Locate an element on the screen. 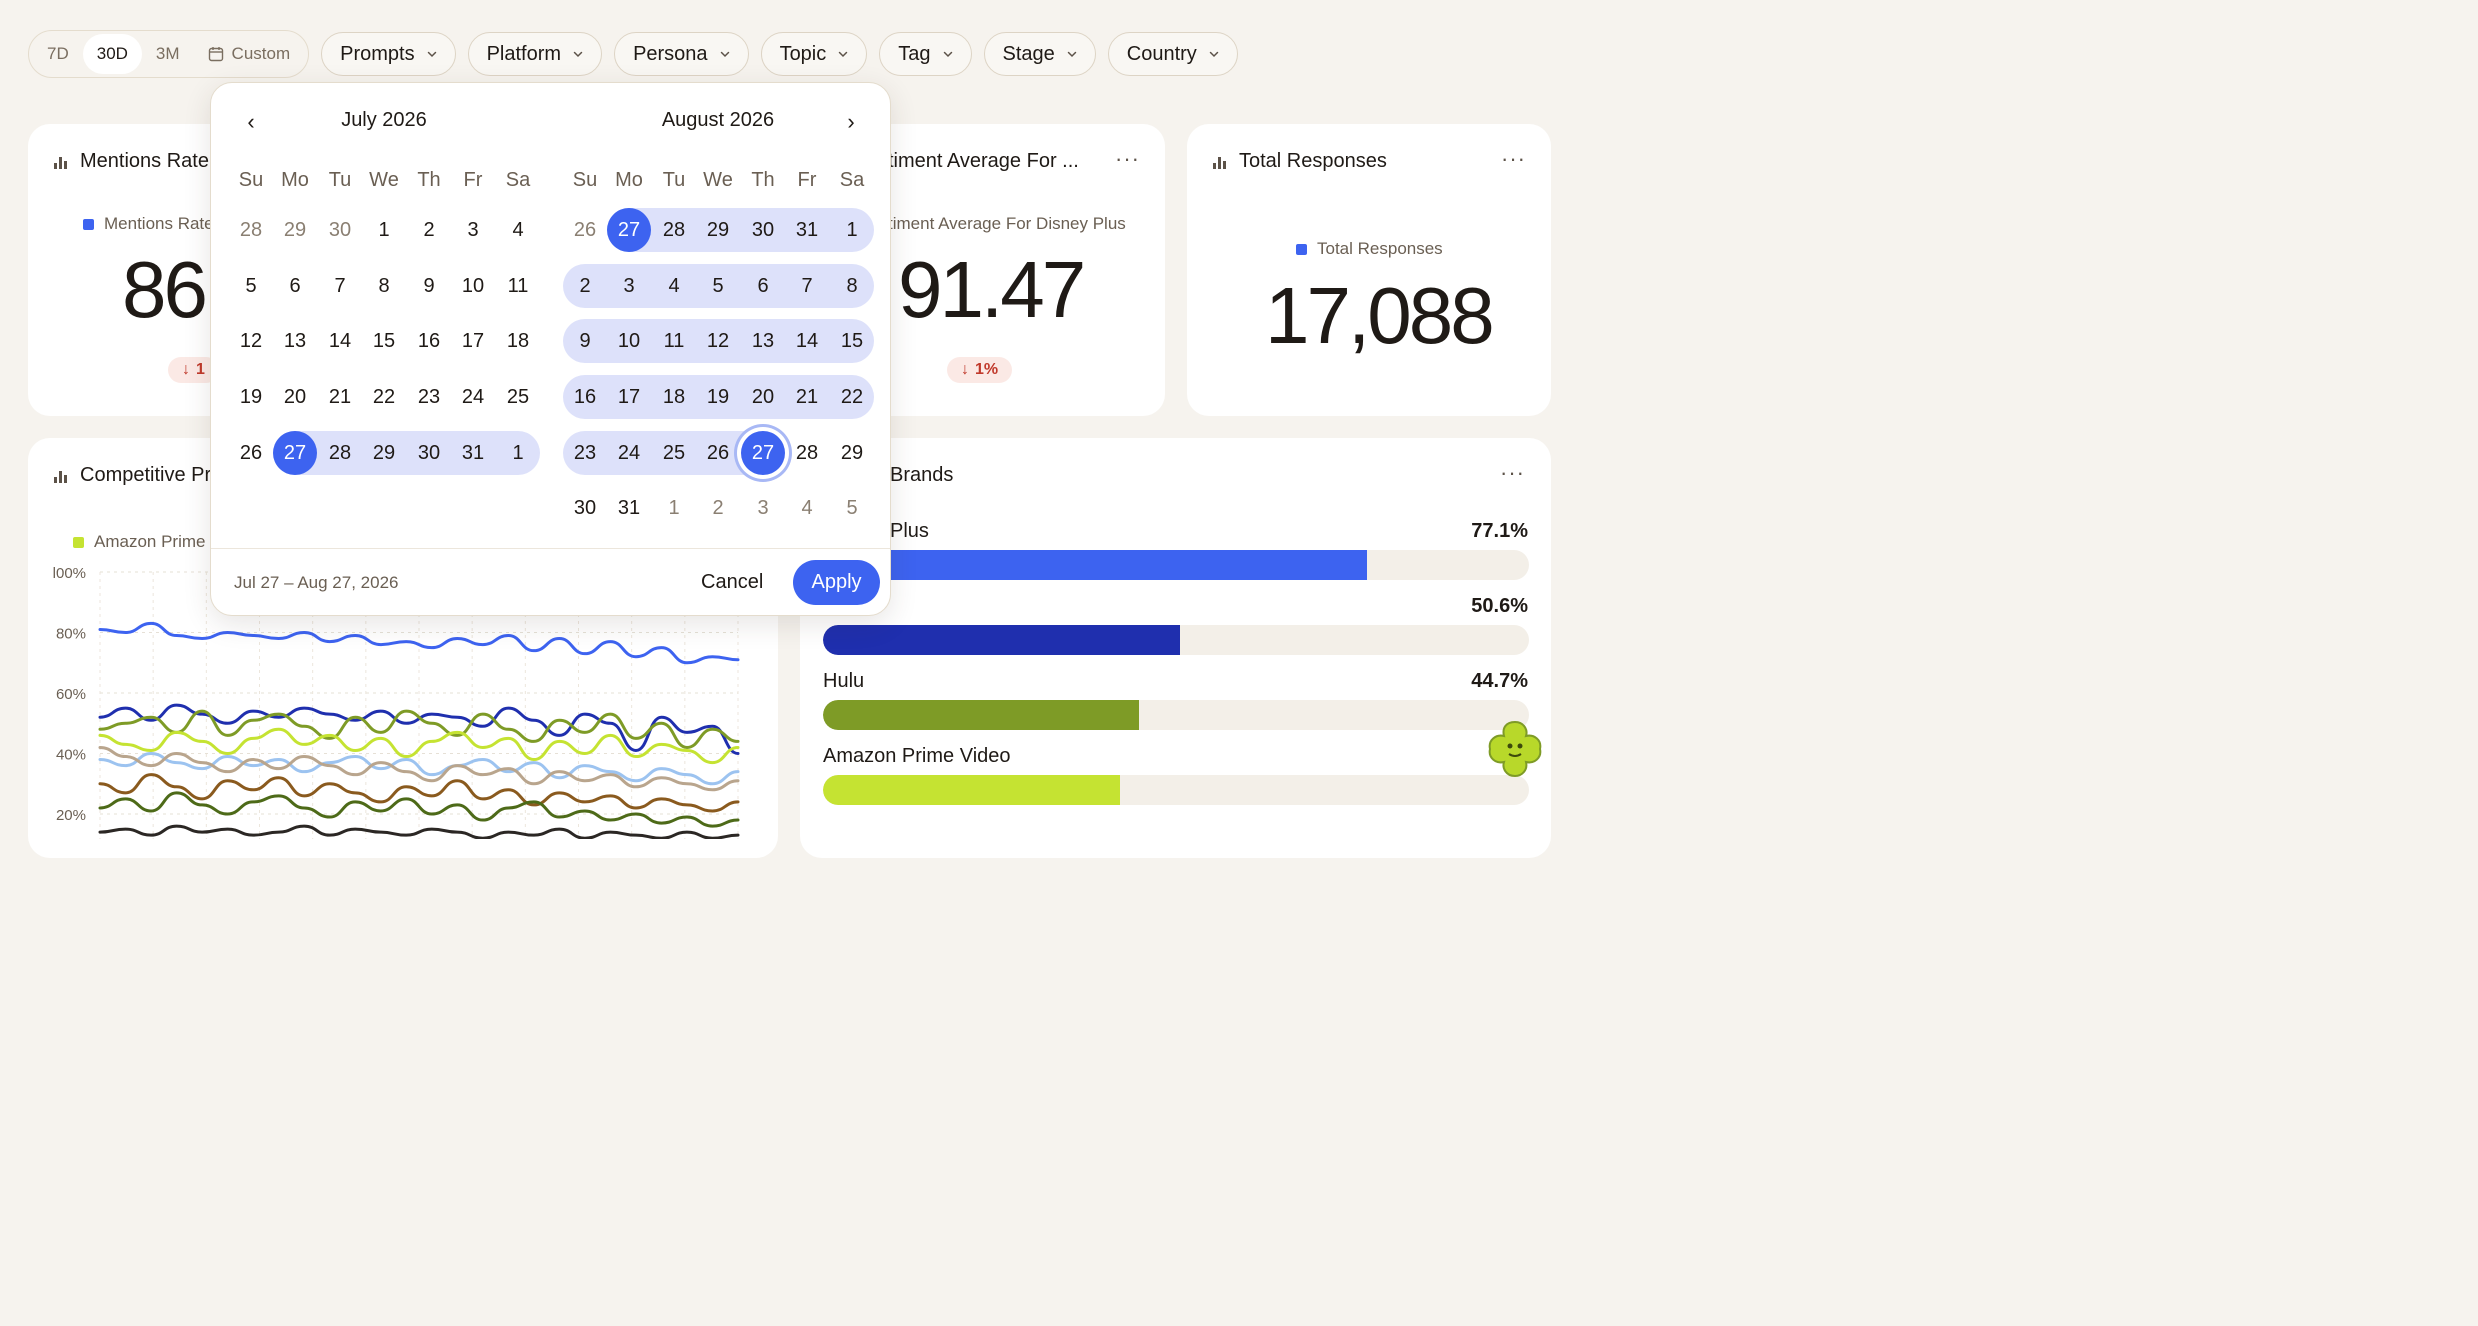 The height and width of the screenshot is (1326, 2478). more-options-icon: ··· is located at coordinates (1512, 473).